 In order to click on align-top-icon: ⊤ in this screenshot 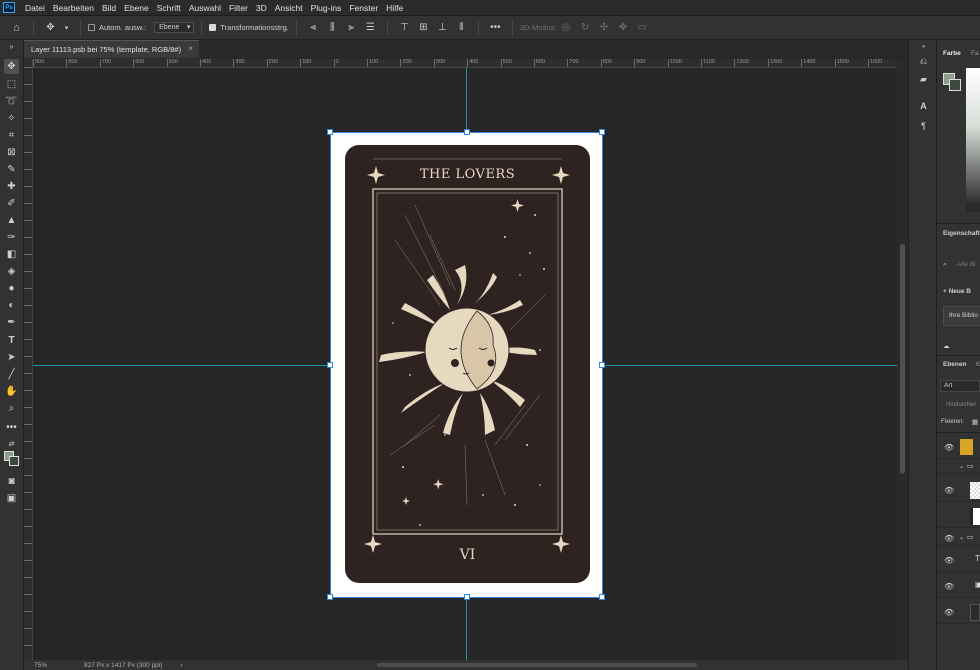, I will do `click(404, 27)`.